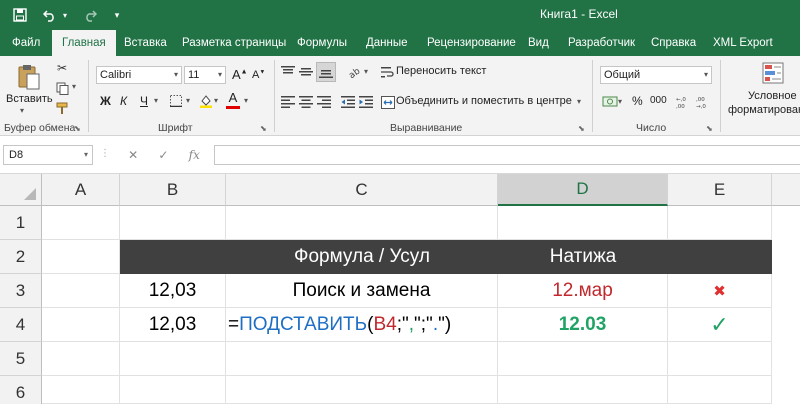 This screenshot has height=404, width=800. What do you see at coordinates (720, 223) in the screenshot?
I see `cell-e1` at bounding box center [720, 223].